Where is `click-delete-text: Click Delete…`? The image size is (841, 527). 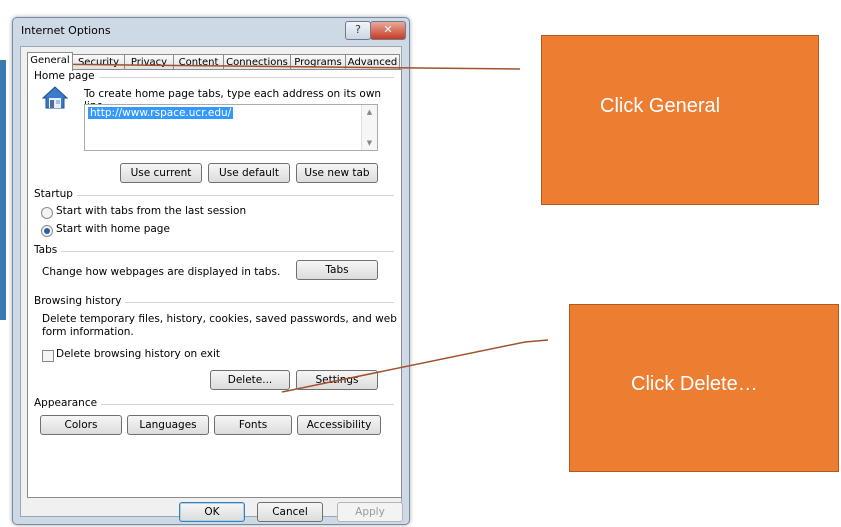
click-delete-text: Click Delete… is located at coordinates (694, 384).